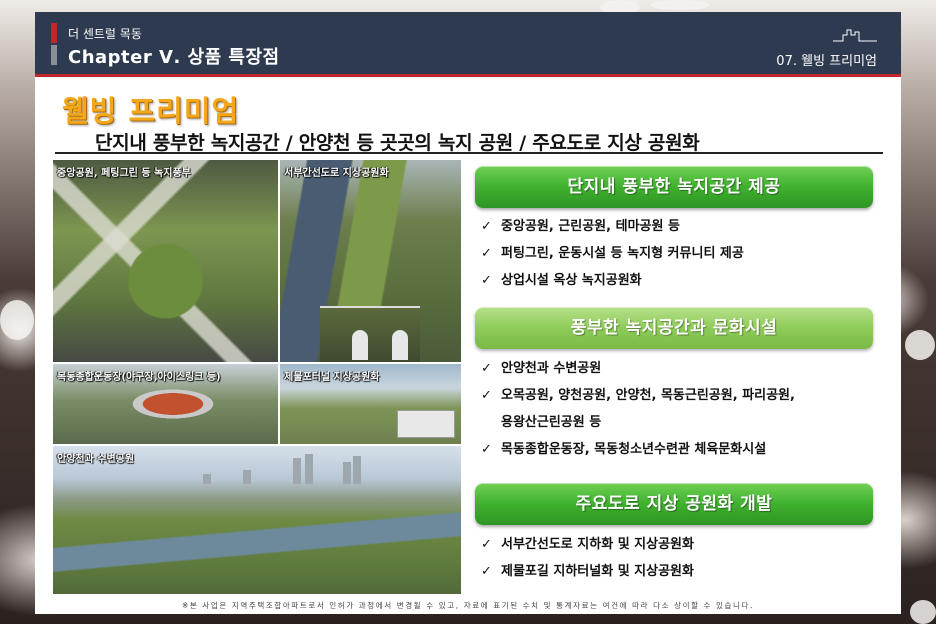 This screenshot has height=624, width=936. I want to click on list-item: ✓ 목동종합운동장, 목동청소년수련관 체육문화시설, so click(685, 449).